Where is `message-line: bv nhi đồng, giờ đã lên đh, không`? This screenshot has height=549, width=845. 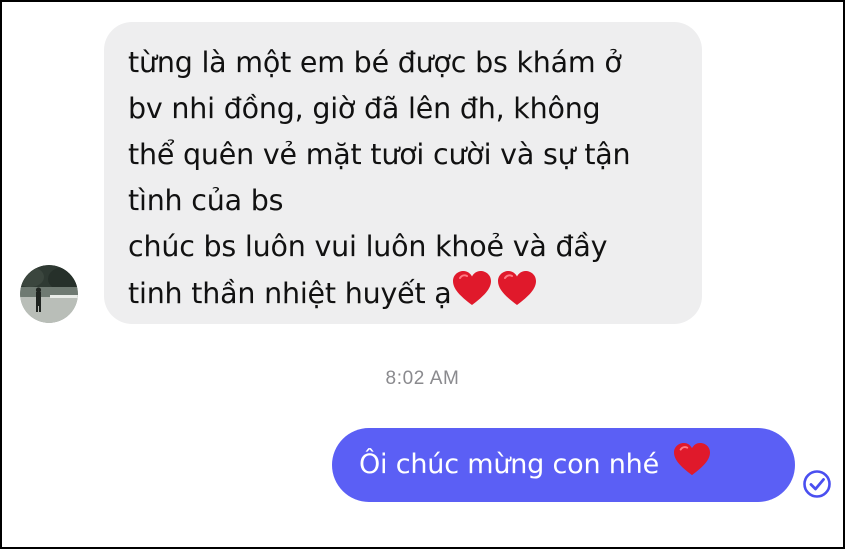 message-line: bv nhi đồng, giờ đã lên đh, không is located at coordinates (364, 108).